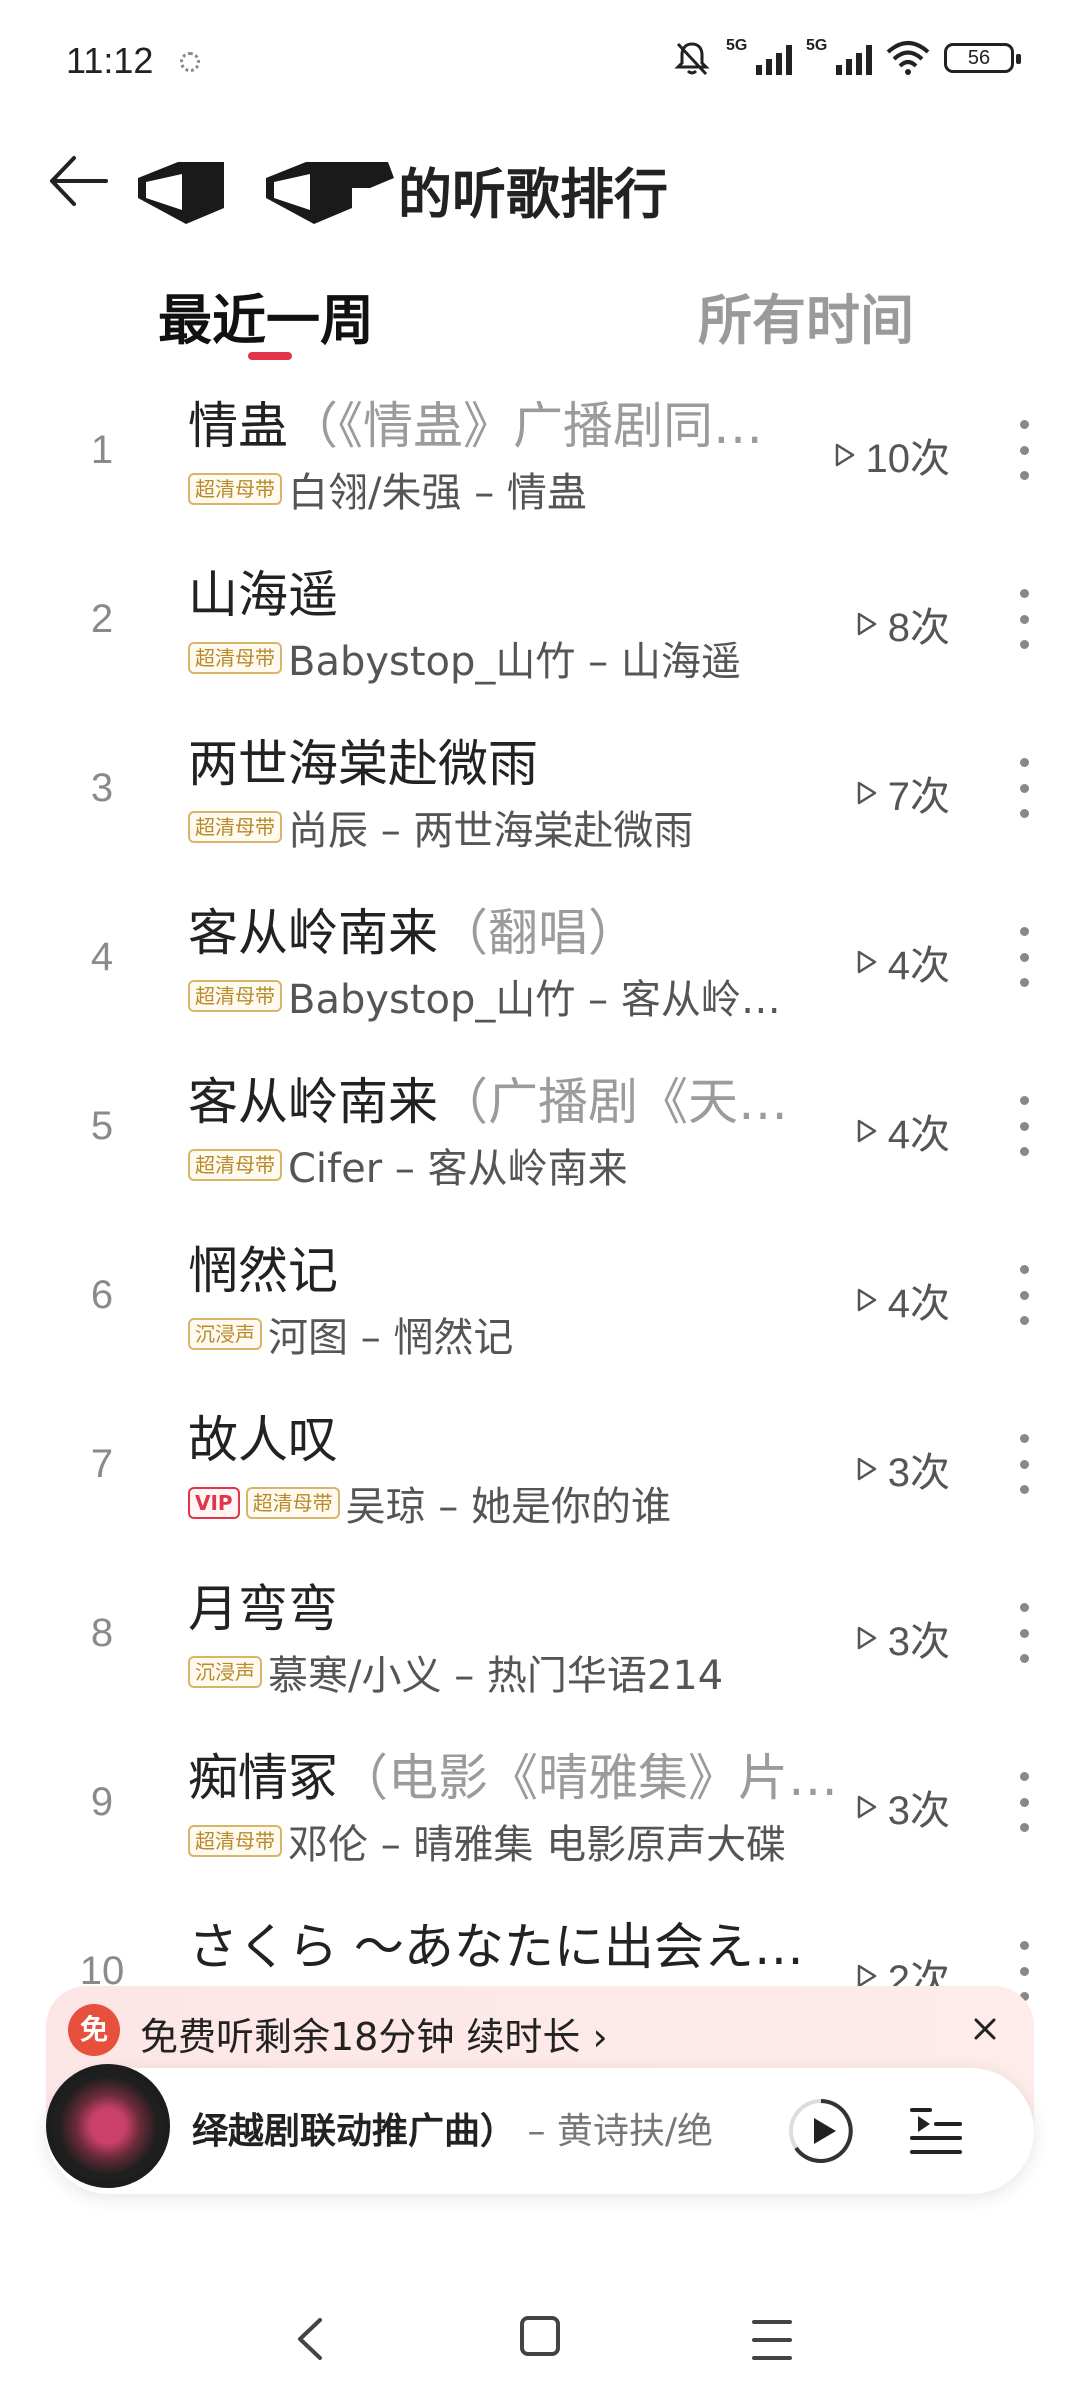 This screenshot has height=2400, width=1080. I want to click on play-count: 8次, so click(903, 624).